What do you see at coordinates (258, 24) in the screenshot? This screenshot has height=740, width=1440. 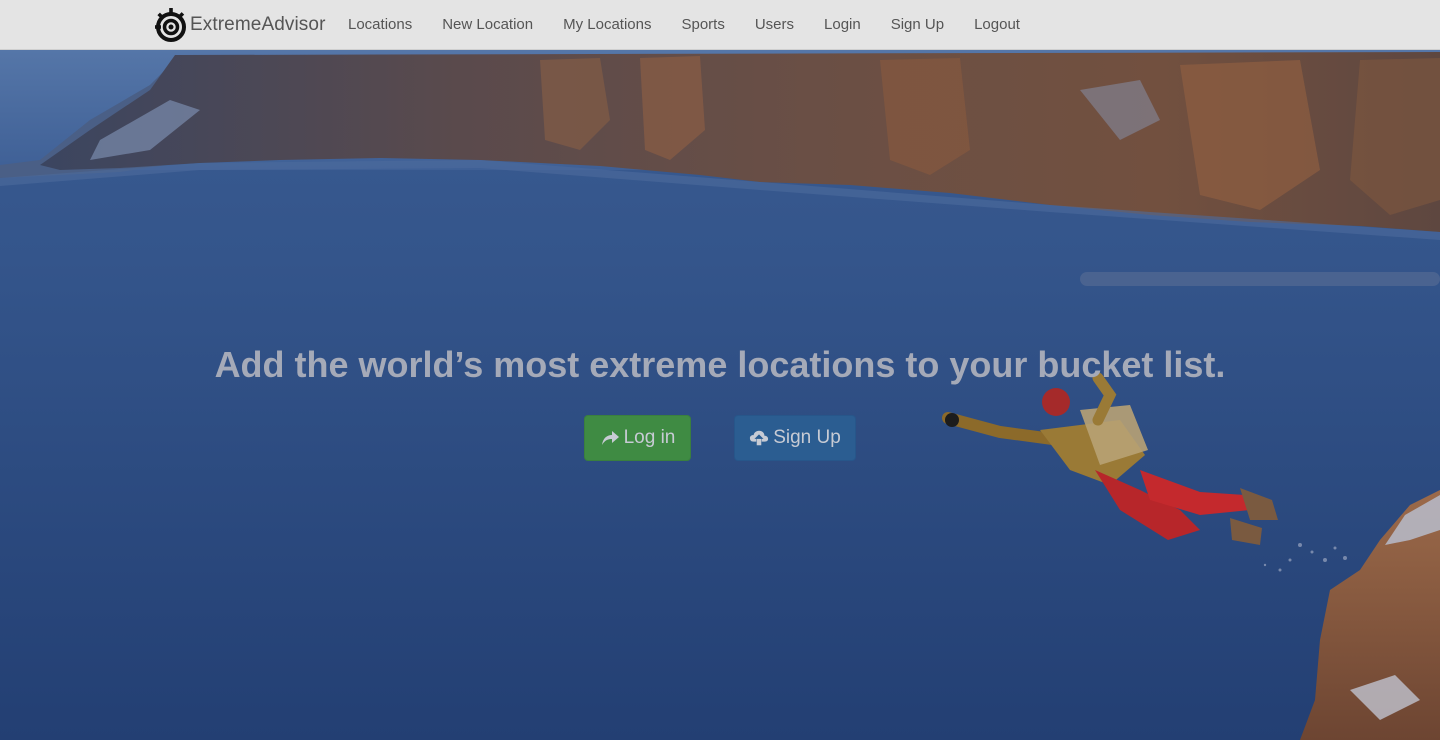 I see `brand-name: ExtremeAdvisor` at bounding box center [258, 24].